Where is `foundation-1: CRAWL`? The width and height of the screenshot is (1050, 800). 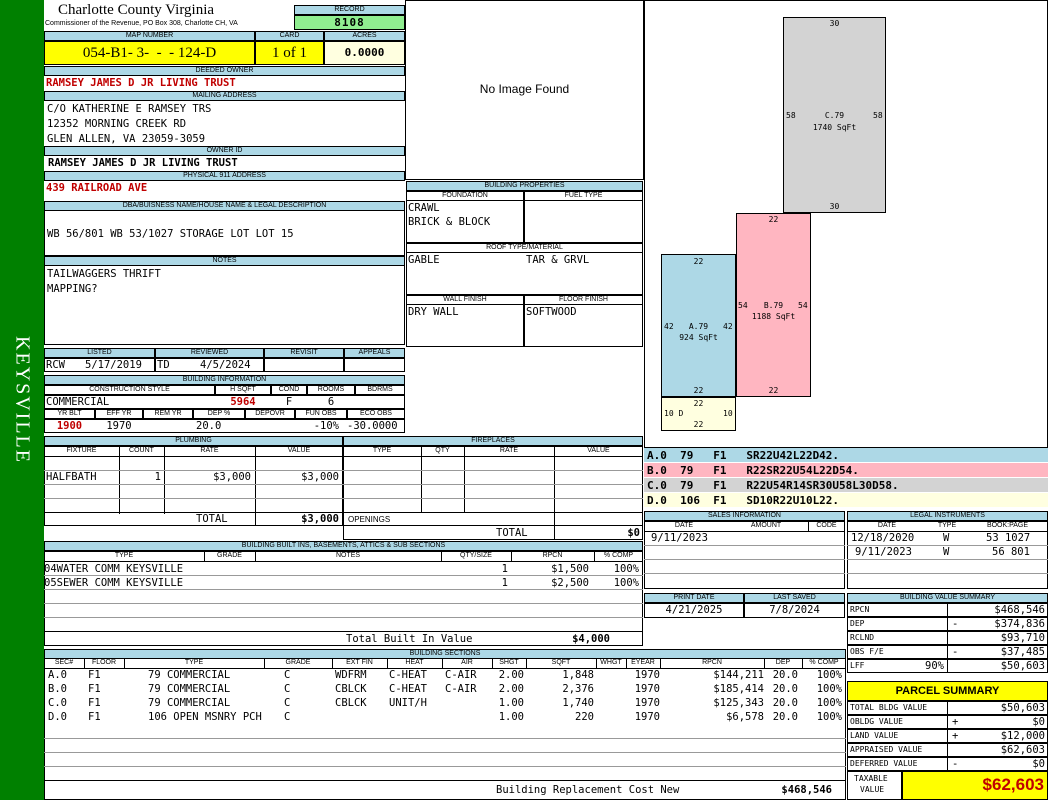
foundation-1: CRAWL is located at coordinates (424, 208).